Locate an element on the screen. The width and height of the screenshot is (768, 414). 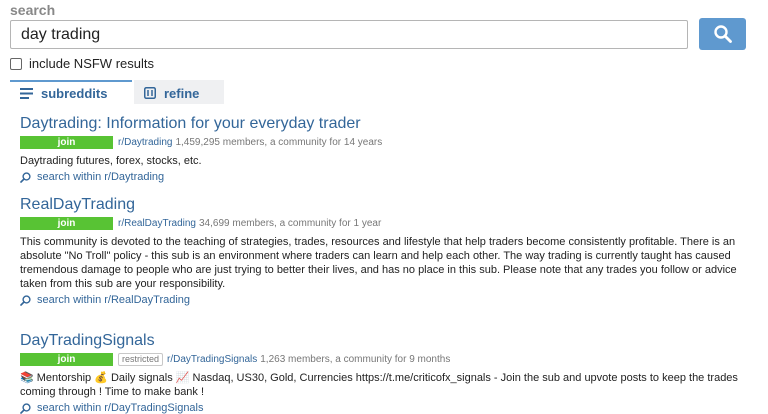
search-within-label: search within r/DayTradingSignals is located at coordinates (120, 408).